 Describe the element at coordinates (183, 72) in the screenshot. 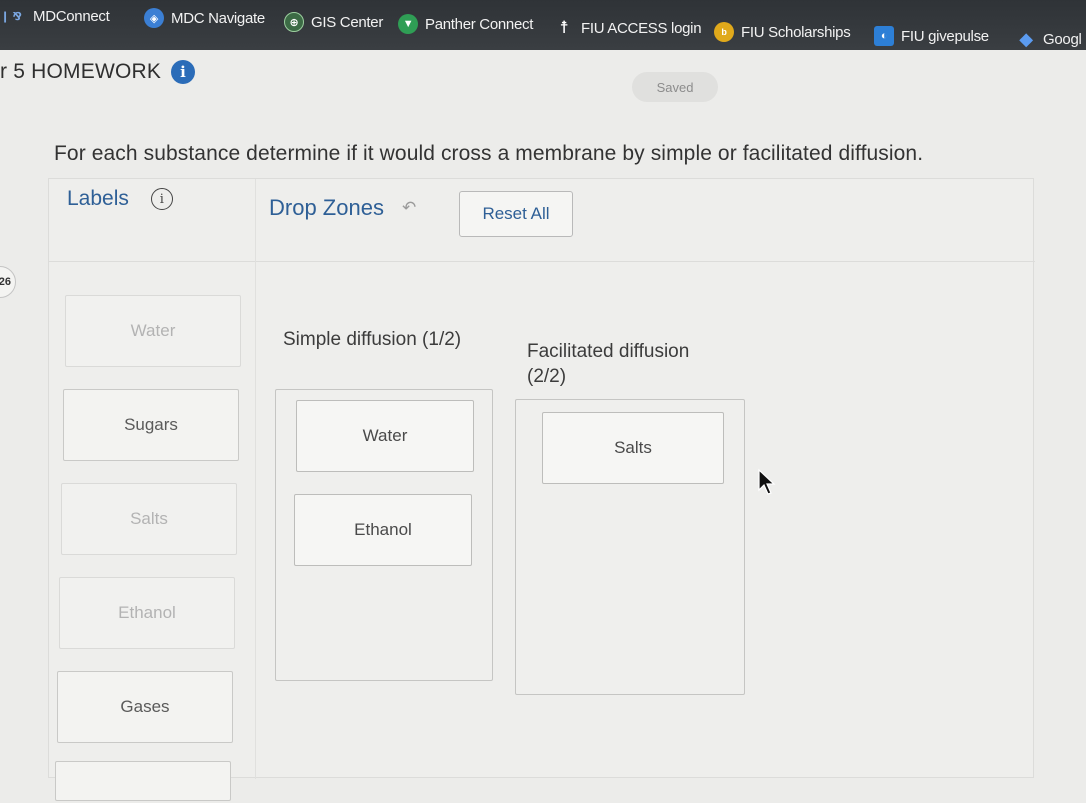

I see `info-icon: i` at that location.